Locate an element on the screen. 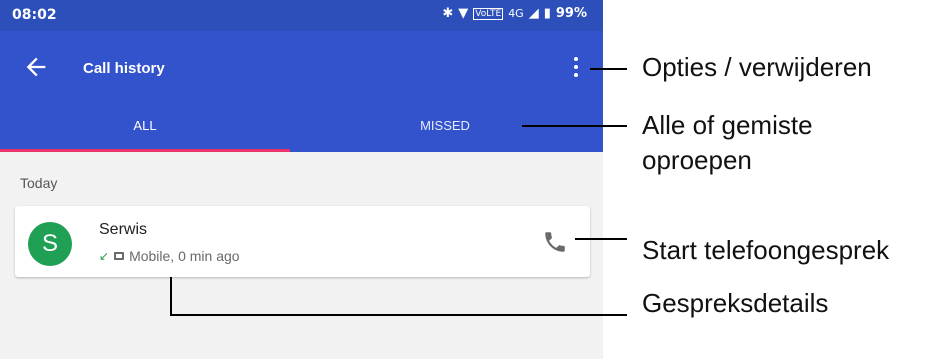 Image resolution: width=934 pixels, height=359 pixels. sim-card-icon is located at coordinates (119, 256).